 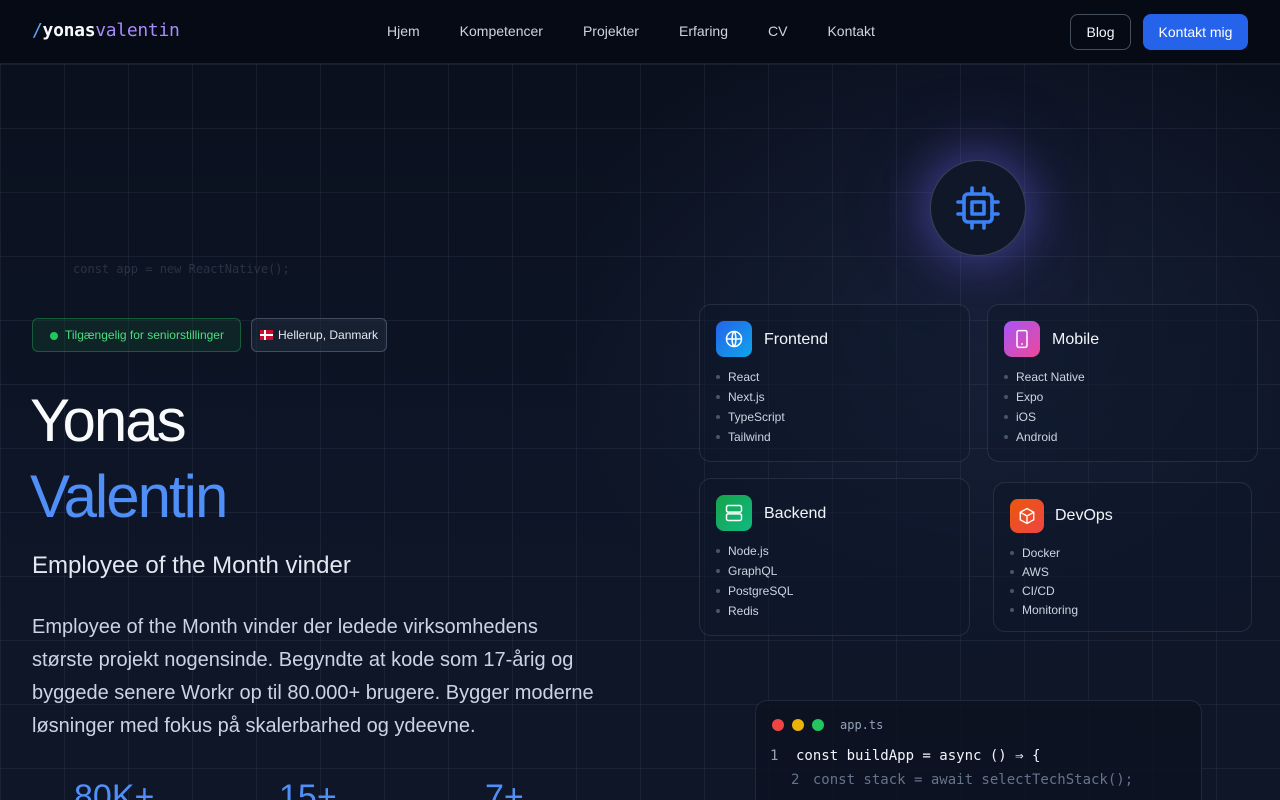 What do you see at coordinates (108, 420) in the screenshot?
I see `hero-first-name: Yonas` at bounding box center [108, 420].